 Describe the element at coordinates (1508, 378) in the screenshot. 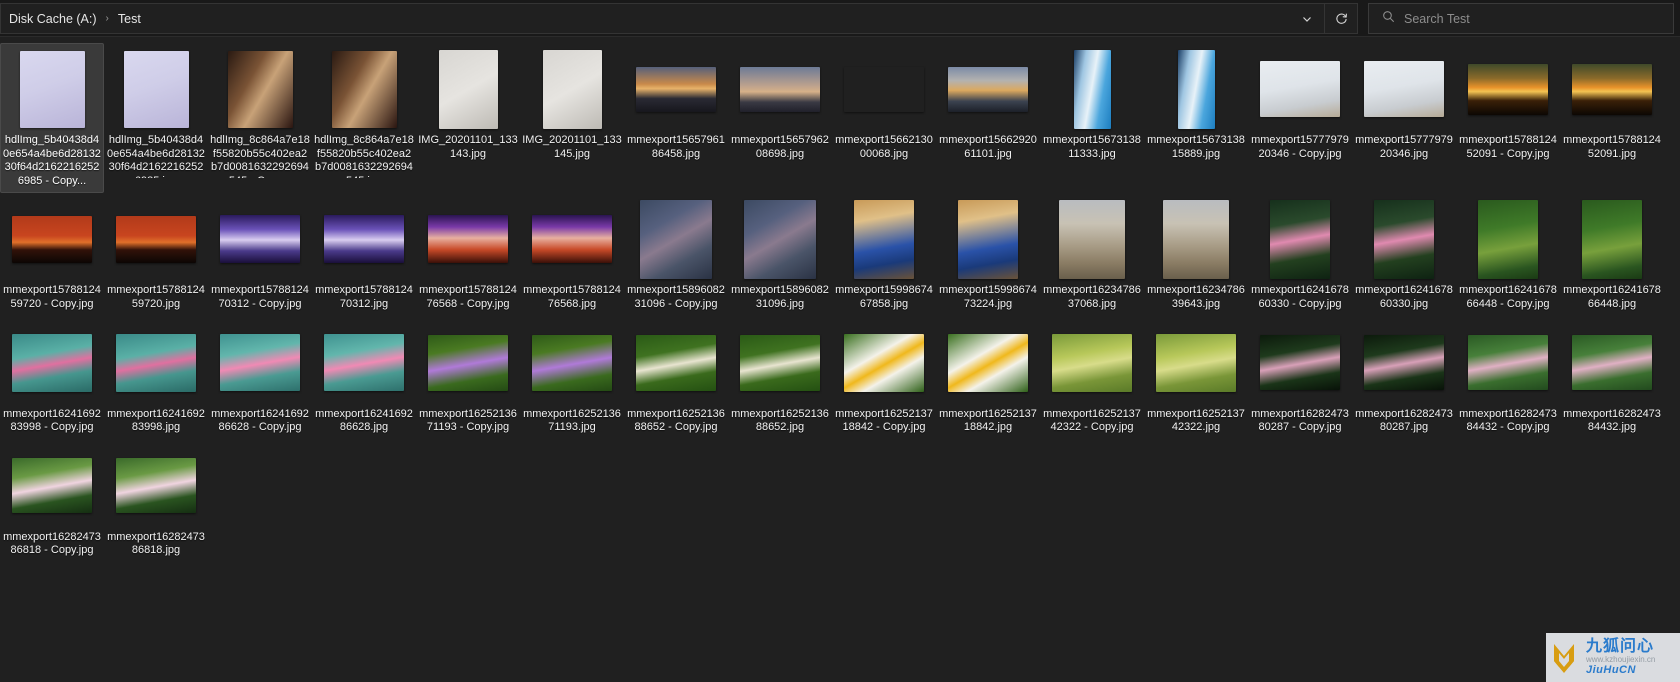

I see `file-tile: mmexport1628247384432 - Copy.jpg` at that location.